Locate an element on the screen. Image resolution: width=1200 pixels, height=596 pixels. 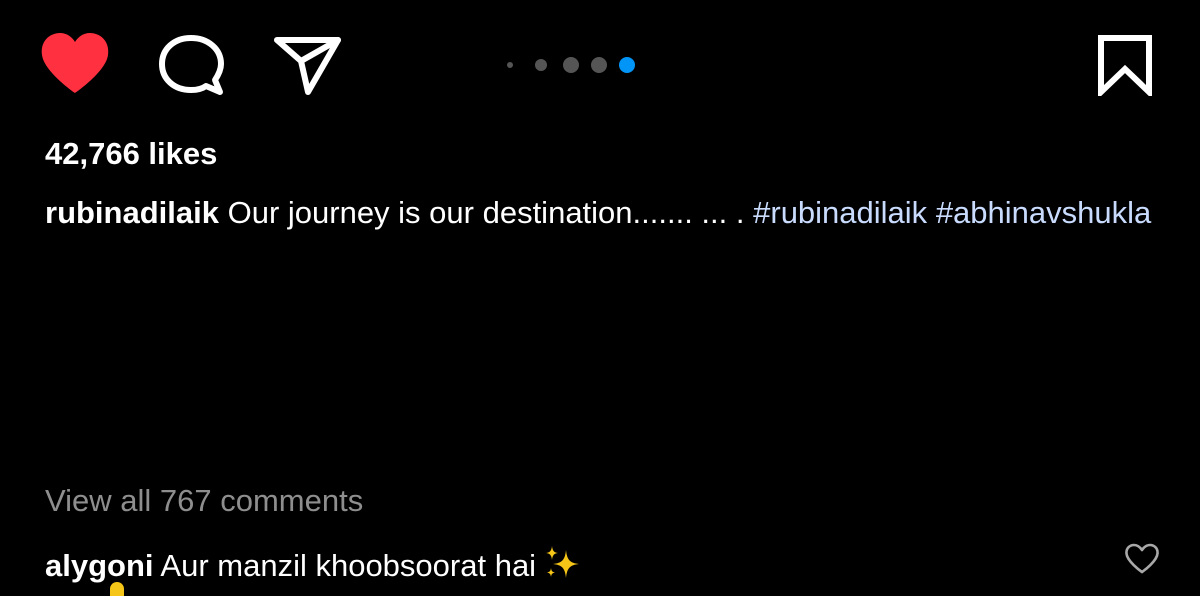
carousel-dot-active is located at coordinates (627, 65).